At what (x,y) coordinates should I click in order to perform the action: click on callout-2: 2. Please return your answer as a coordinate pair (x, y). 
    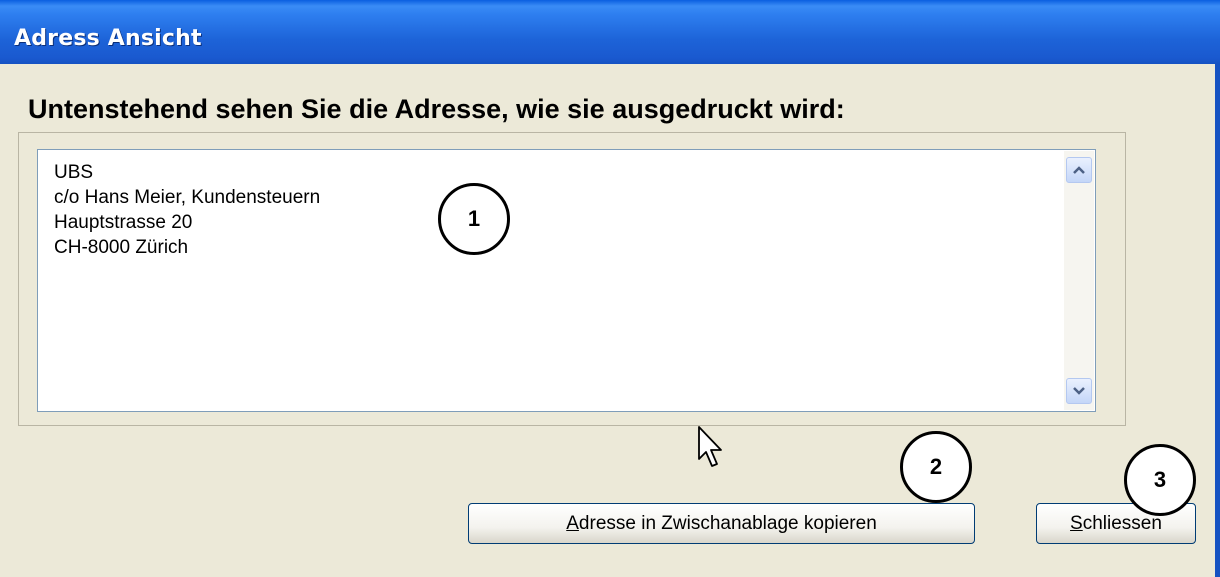
    Looking at the image, I should click on (936, 467).